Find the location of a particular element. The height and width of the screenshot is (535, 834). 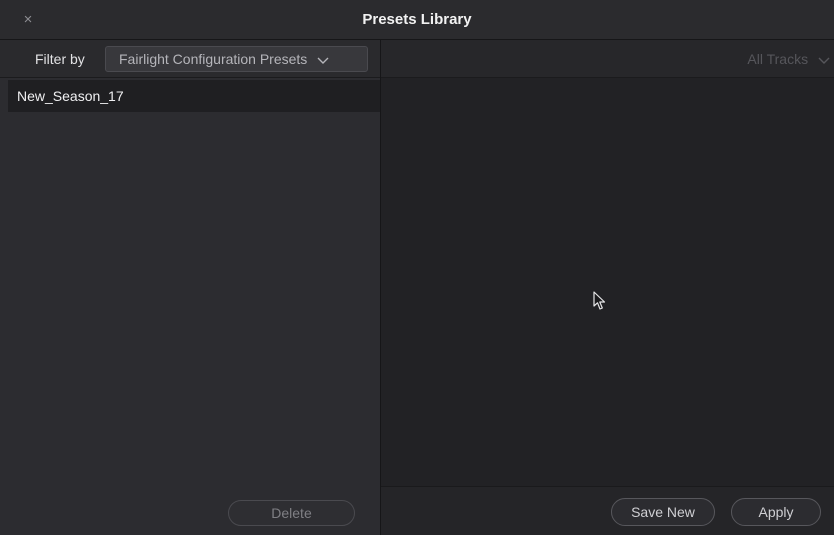

title-bar: × Presets Library is located at coordinates (417, 20).